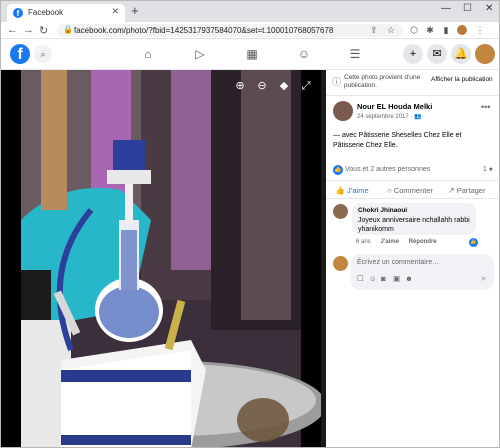 The width and height of the screenshot is (500, 448). I want to click on comment-author: Chokri Jhinaoui, so click(382, 210).